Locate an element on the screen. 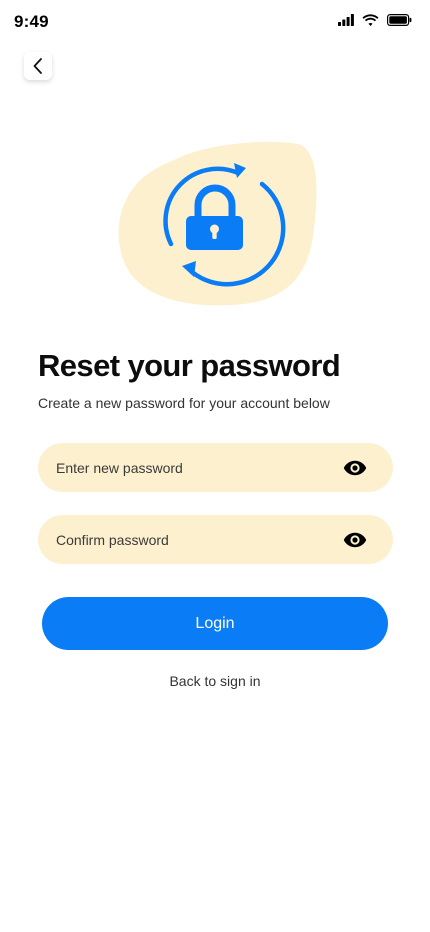 This screenshot has height=932, width=430. back-button is located at coordinates (38, 66).